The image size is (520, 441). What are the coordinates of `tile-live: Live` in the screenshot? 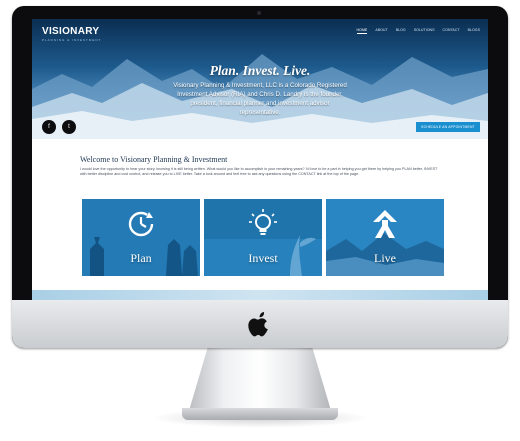 It's located at (385, 237).